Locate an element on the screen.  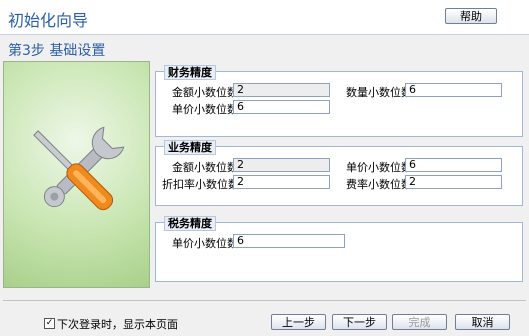
title-bar: 初始化向导 帮助 is located at coordinates (264, 17).